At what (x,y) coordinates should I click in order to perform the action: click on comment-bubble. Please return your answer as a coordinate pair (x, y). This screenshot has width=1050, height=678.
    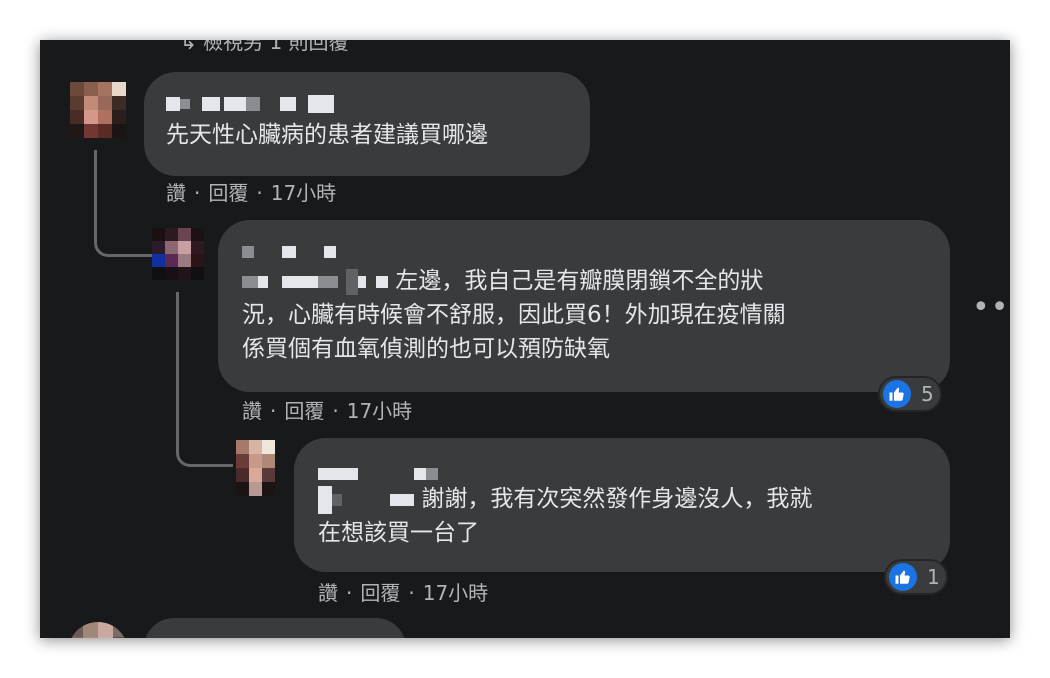
    Looking at the image, I should click on (275, 628).